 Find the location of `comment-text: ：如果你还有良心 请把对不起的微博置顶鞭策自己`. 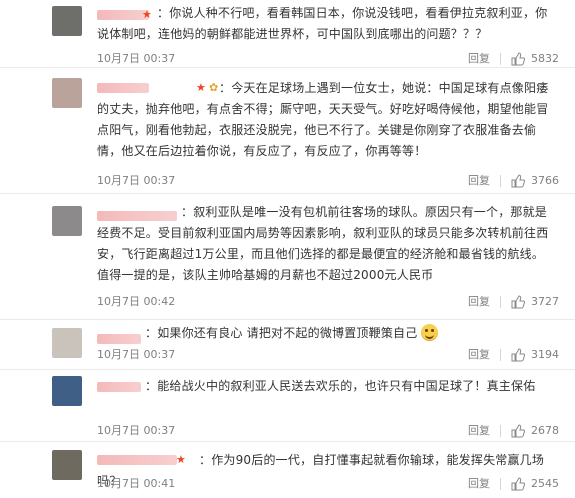

comment-text: ：如果你还有良心 请把对不起的微博置顶鞭策自己 is located at coordinates (326, 333).